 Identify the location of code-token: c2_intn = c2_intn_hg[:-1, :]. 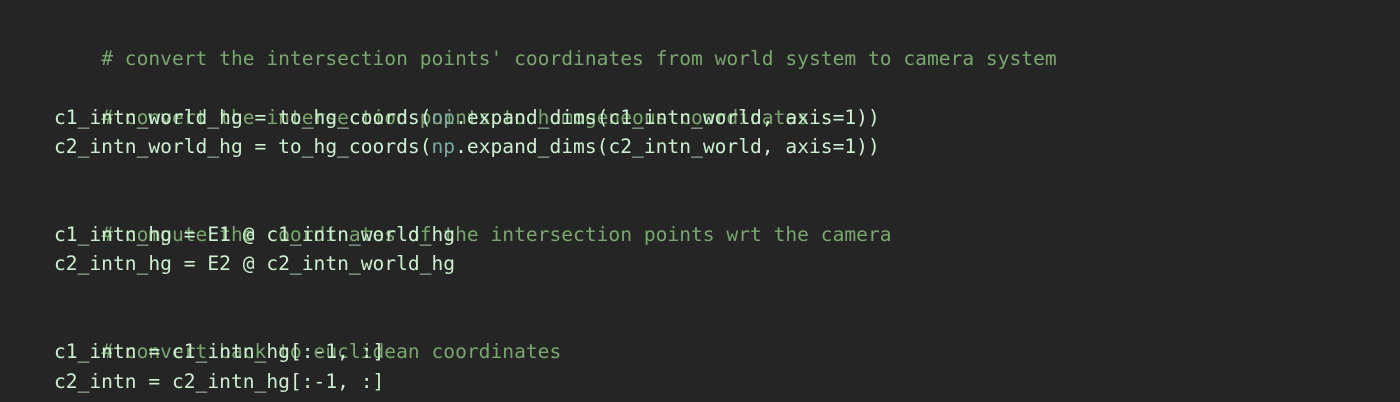
(219, 381).